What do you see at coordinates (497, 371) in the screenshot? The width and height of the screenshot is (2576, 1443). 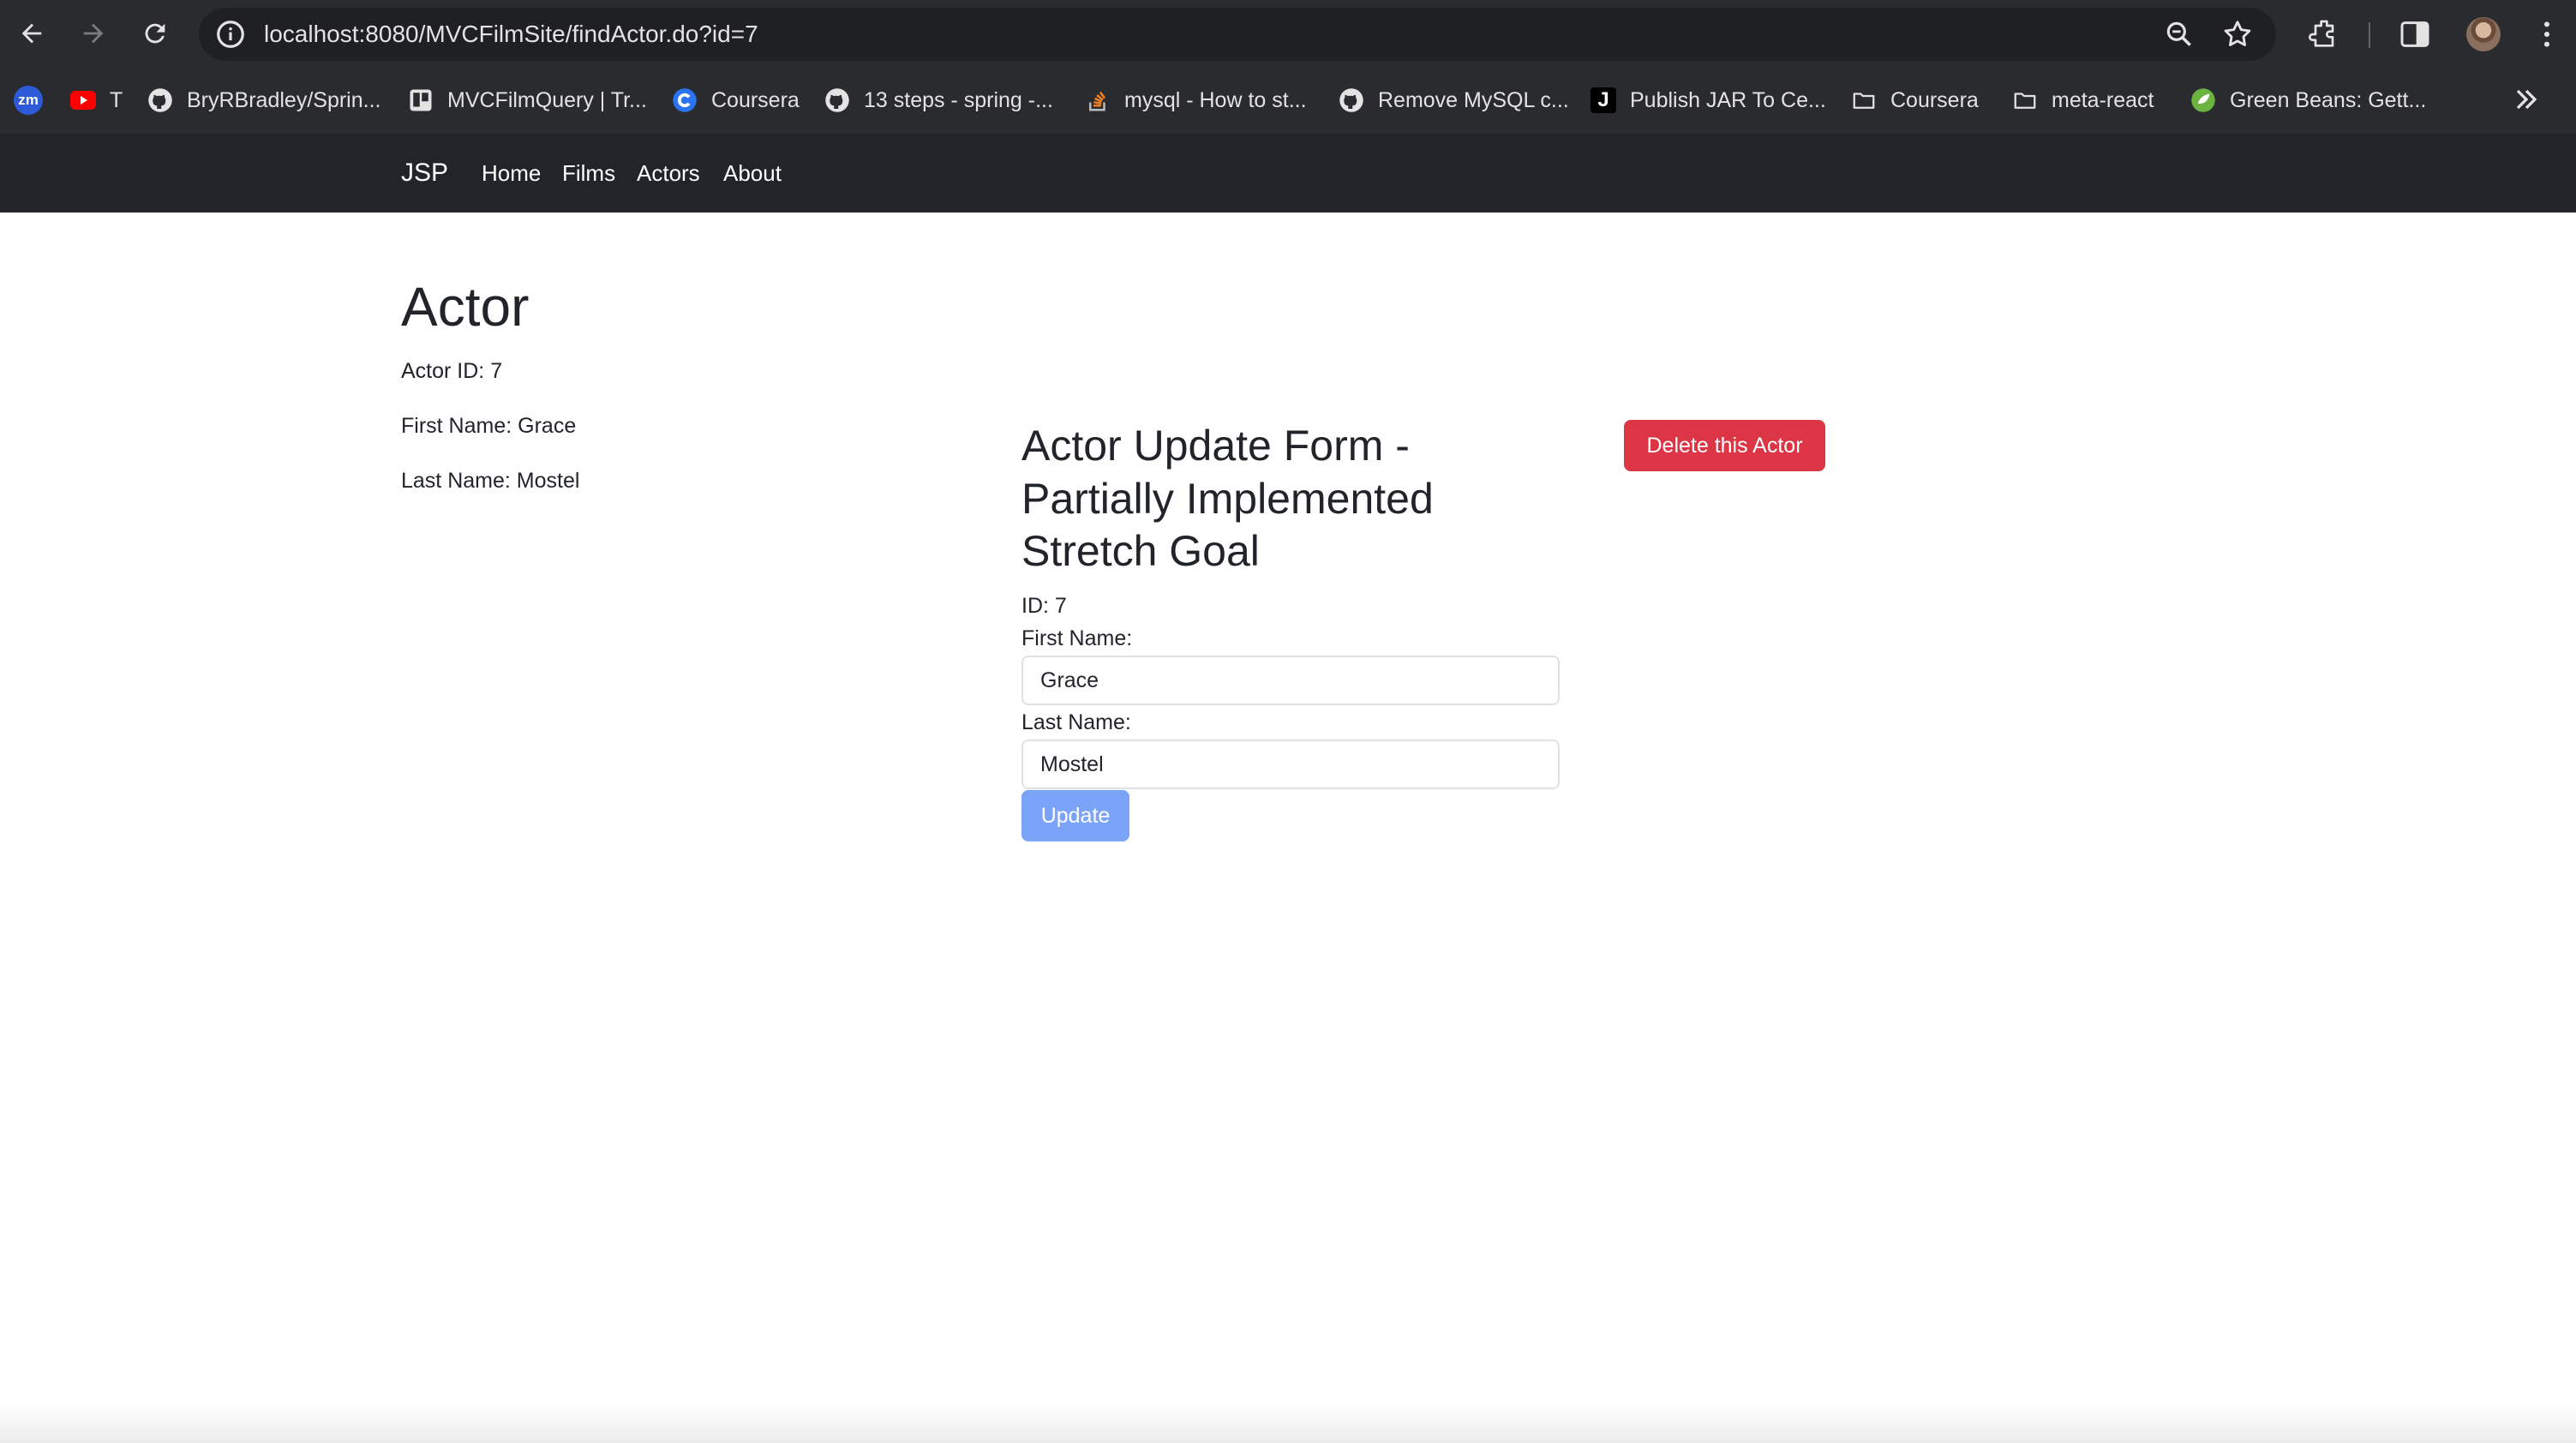 I see `actor-id-value: 7` at bounding box center [497, 371].